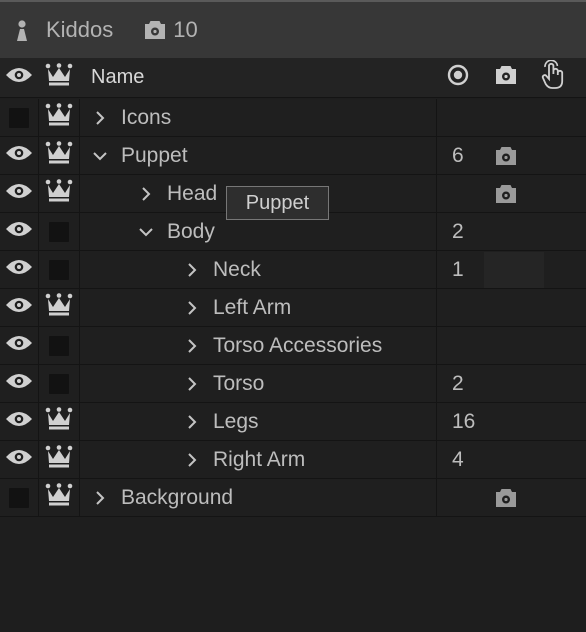 This screenshot has width=586, height=632. I want to click on origin-column-header, so click(458, 77).